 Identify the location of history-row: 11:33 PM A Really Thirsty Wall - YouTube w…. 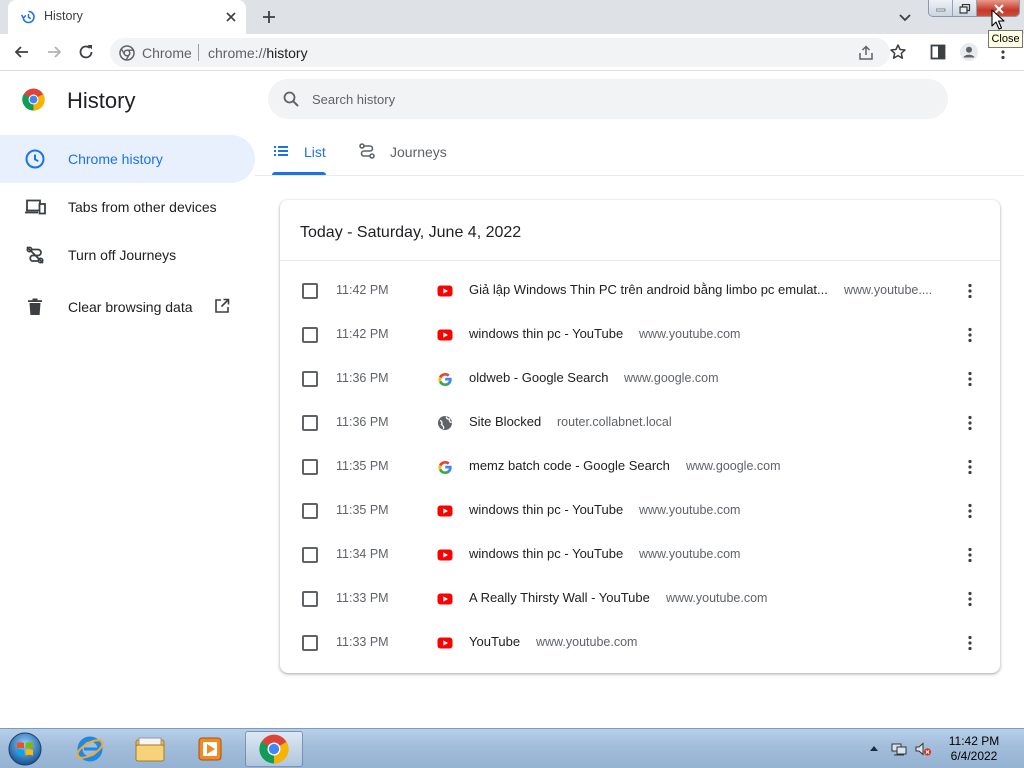
(640, 599).